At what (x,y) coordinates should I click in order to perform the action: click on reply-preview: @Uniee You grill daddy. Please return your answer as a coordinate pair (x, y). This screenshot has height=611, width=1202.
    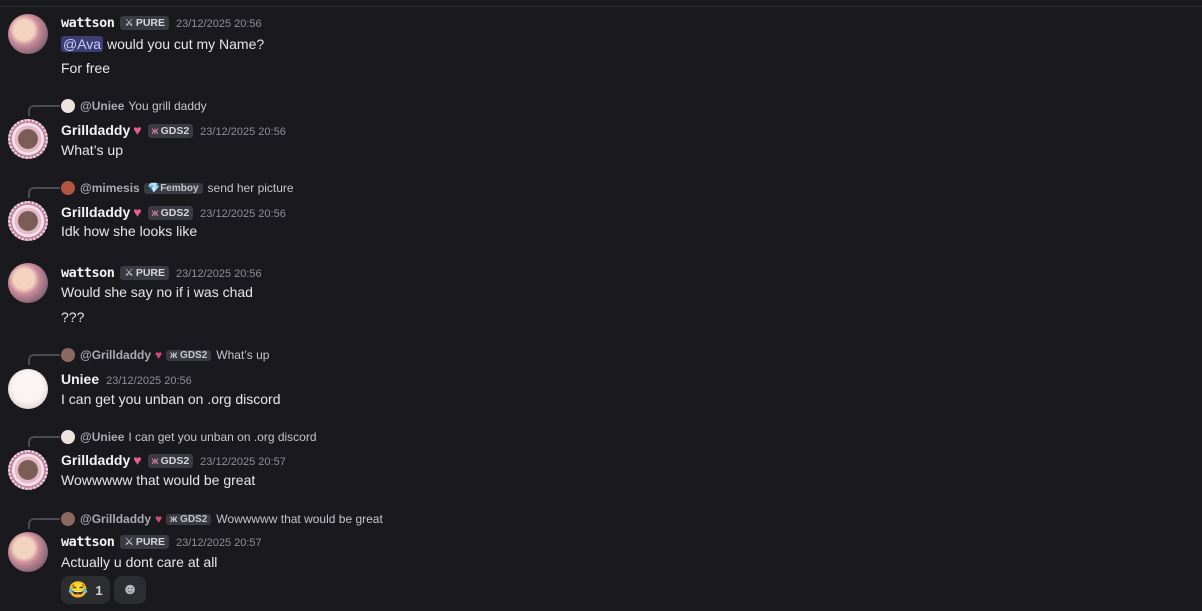
    Looking at the image, I should click on (134, 106).